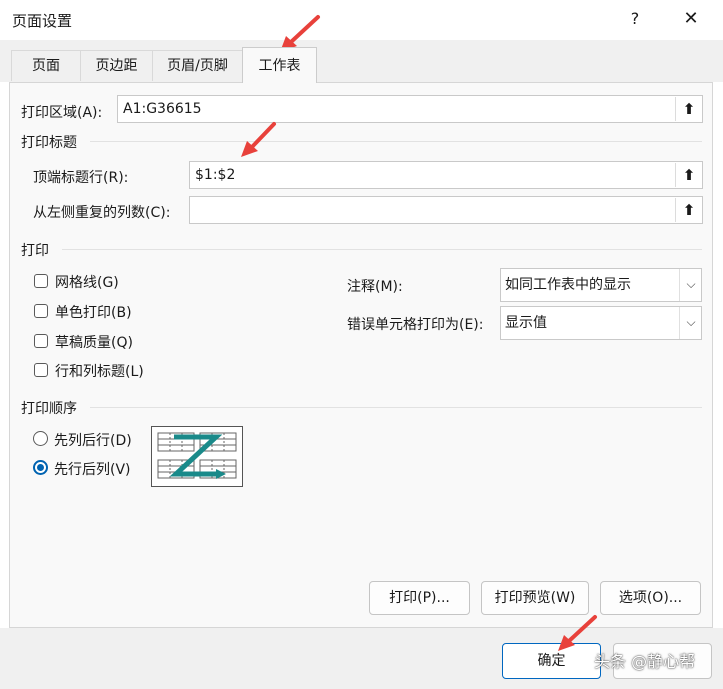 The height and width of the screenshot is (689, 723). What do you see at coordinates (258, 139) in the screenshot?
I see `arrow-annotation-title-rows` at bounding box center [258, 139].